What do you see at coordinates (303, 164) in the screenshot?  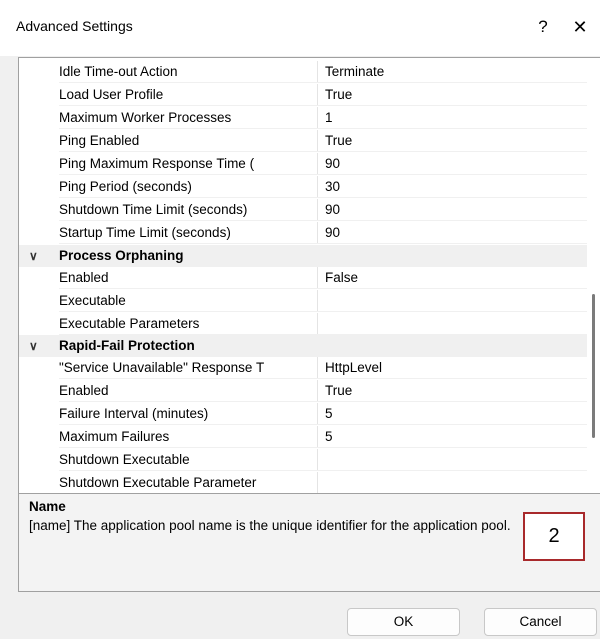 I see `property-row-ping-max-response-time: Ping Maximum Response Time ( 90` at bounding box center [303, 164].